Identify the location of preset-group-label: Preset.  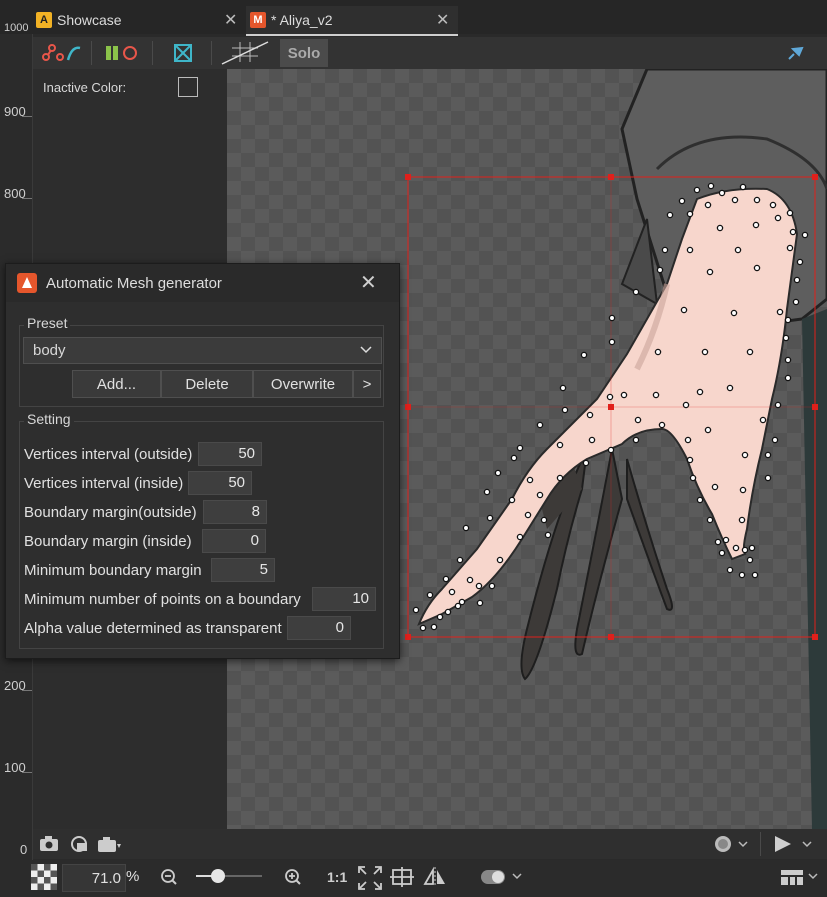
(47, 323).